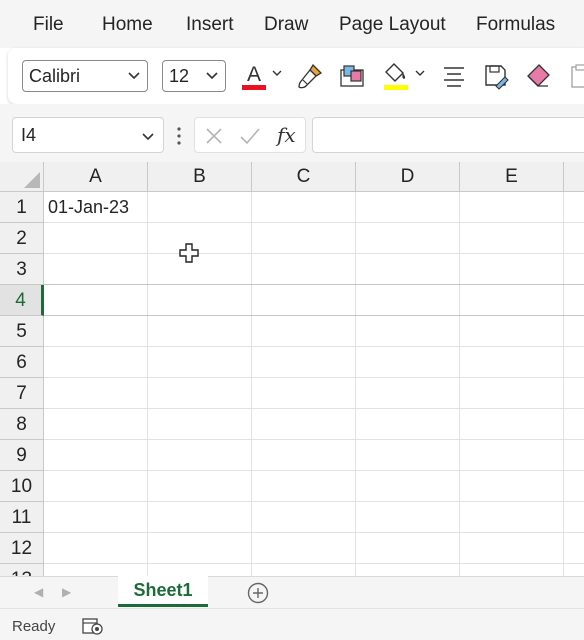 This screenshot has height=640, width=584. I want to click on select-all-button, so click(22, 177).